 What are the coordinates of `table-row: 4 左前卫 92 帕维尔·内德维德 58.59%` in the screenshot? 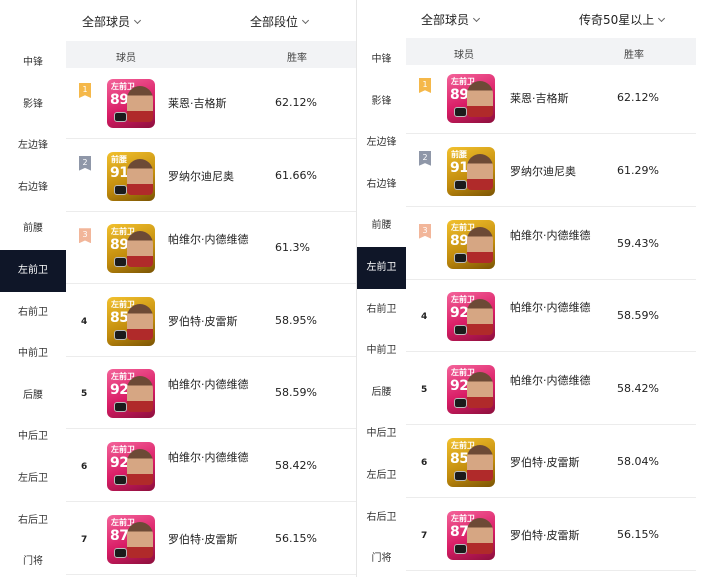 It's located at (551, 317).